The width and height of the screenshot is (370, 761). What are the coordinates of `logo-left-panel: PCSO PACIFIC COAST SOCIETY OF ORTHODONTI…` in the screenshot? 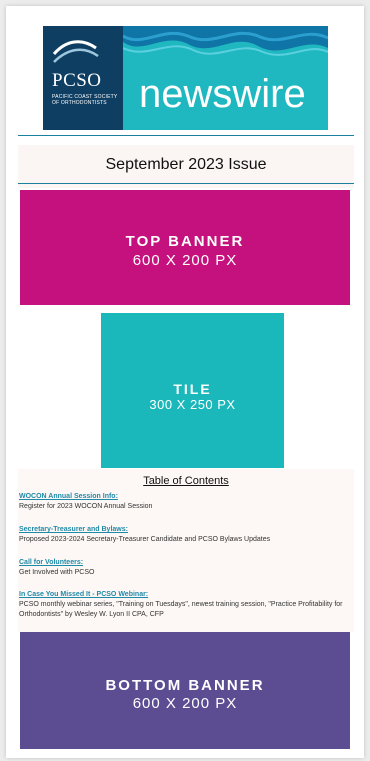 It's located at (83, 78).